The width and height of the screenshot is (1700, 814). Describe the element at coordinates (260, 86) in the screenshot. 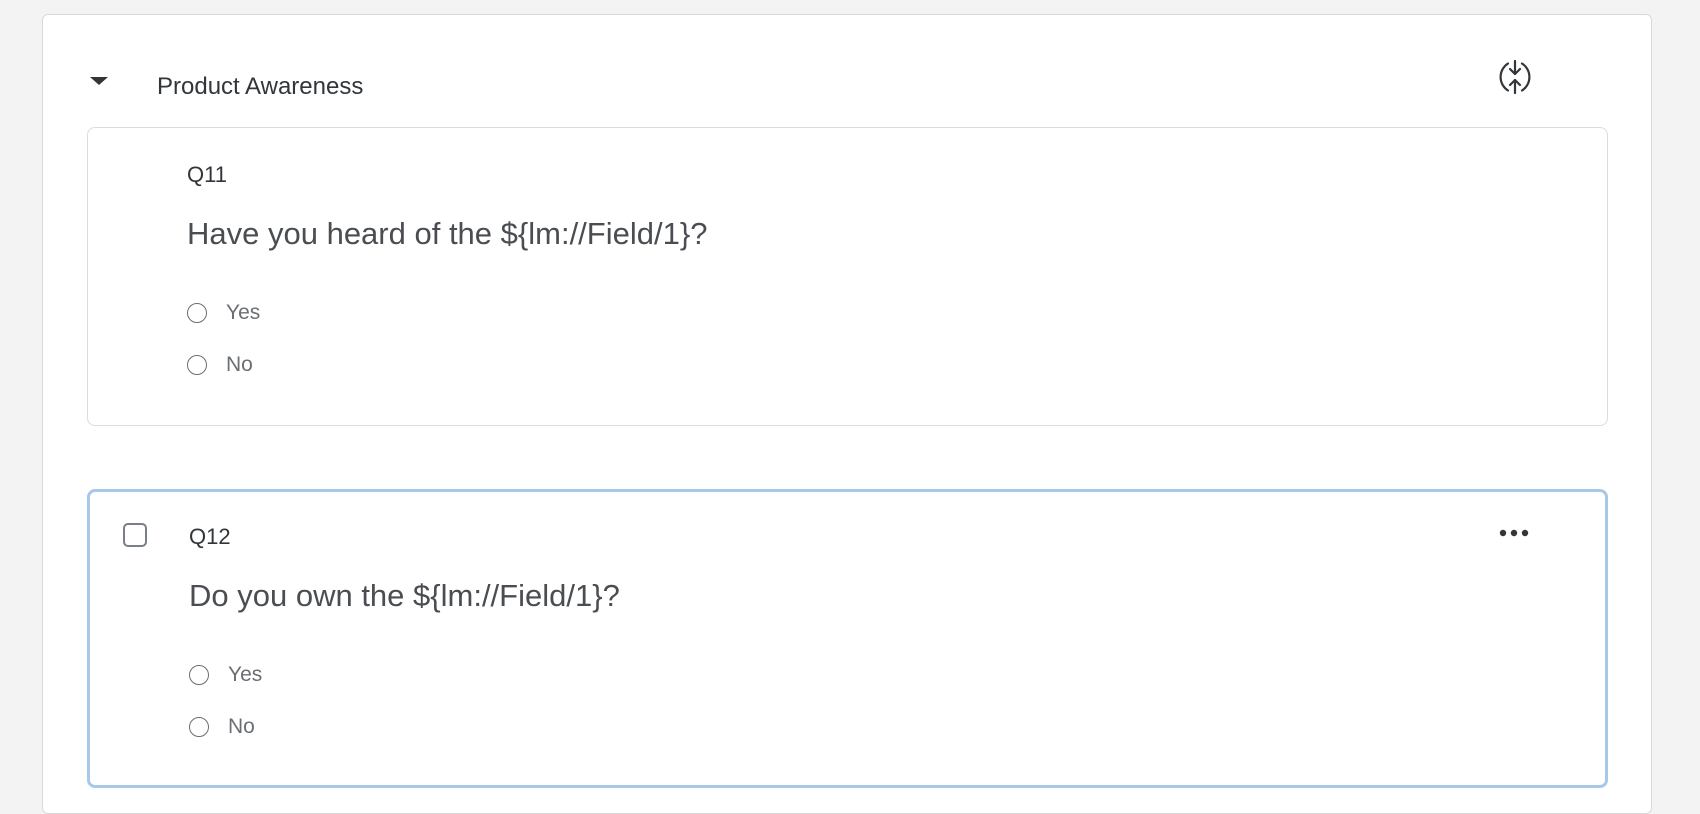

I see `block-title: Product Awareness` at that location.